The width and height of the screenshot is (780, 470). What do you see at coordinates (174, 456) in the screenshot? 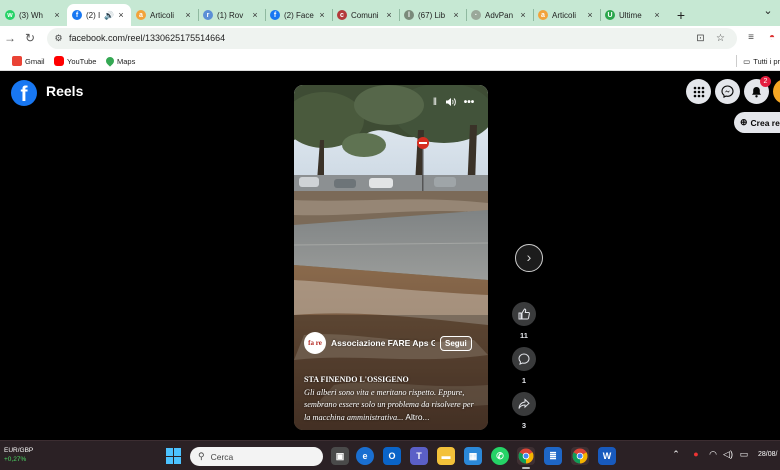
I see `windows-start-icon` at bounding box center [174, 456].